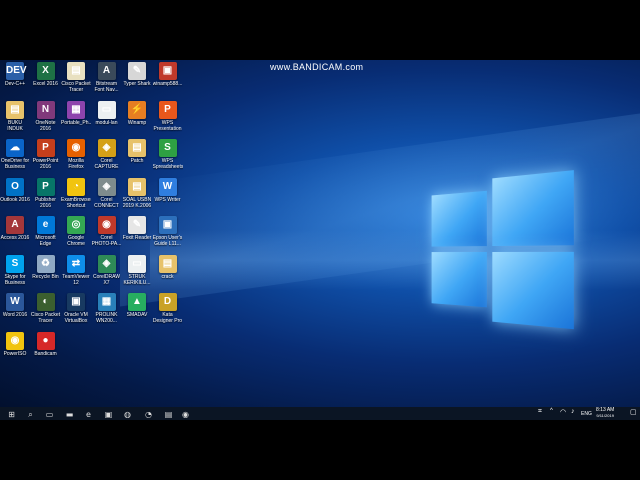 This screenshot has width=640, height=480. Describe the element at coordinates (45, 353) in the screenshot. I see `desktop-icon-label: Bandicam` at that location.